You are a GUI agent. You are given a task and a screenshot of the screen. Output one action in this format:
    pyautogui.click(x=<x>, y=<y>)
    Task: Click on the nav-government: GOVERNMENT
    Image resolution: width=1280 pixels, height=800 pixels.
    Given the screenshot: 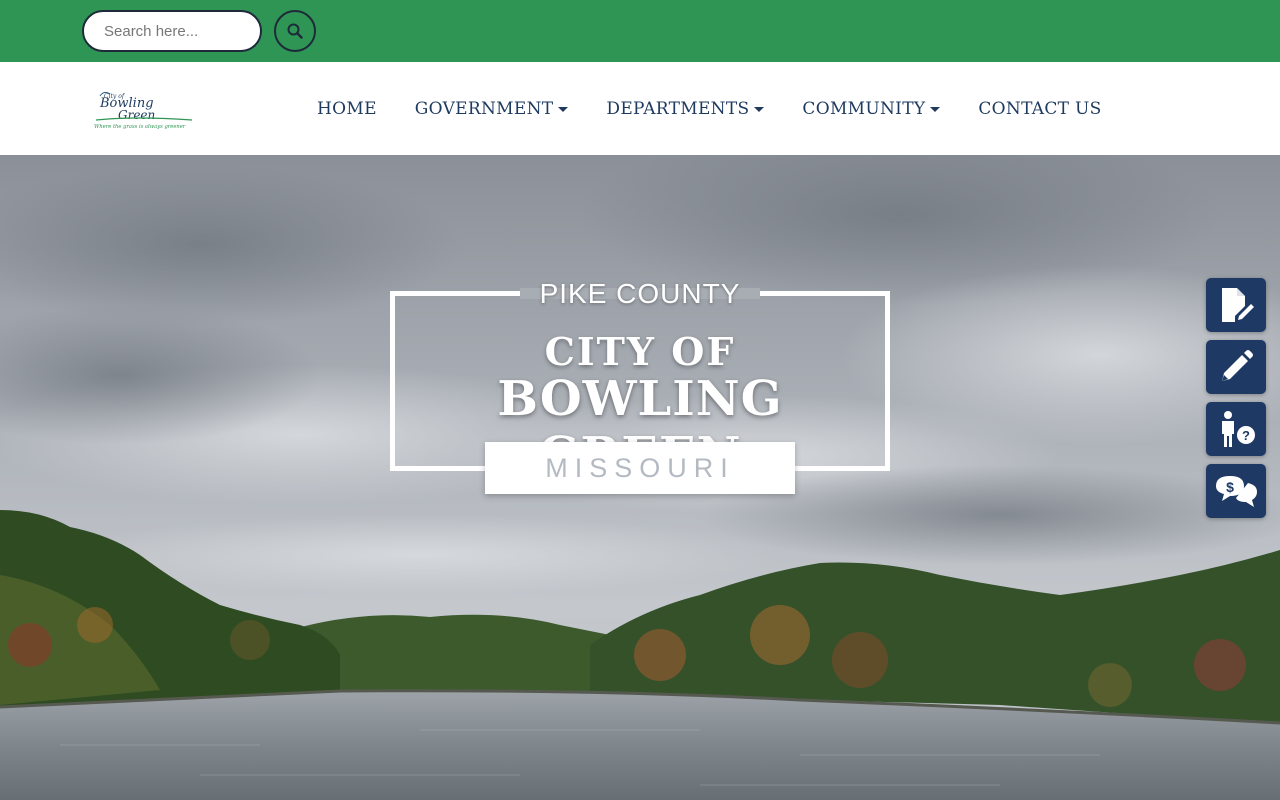 What is the action you would take?
    pyautogui.click(x=492, y=109)
    